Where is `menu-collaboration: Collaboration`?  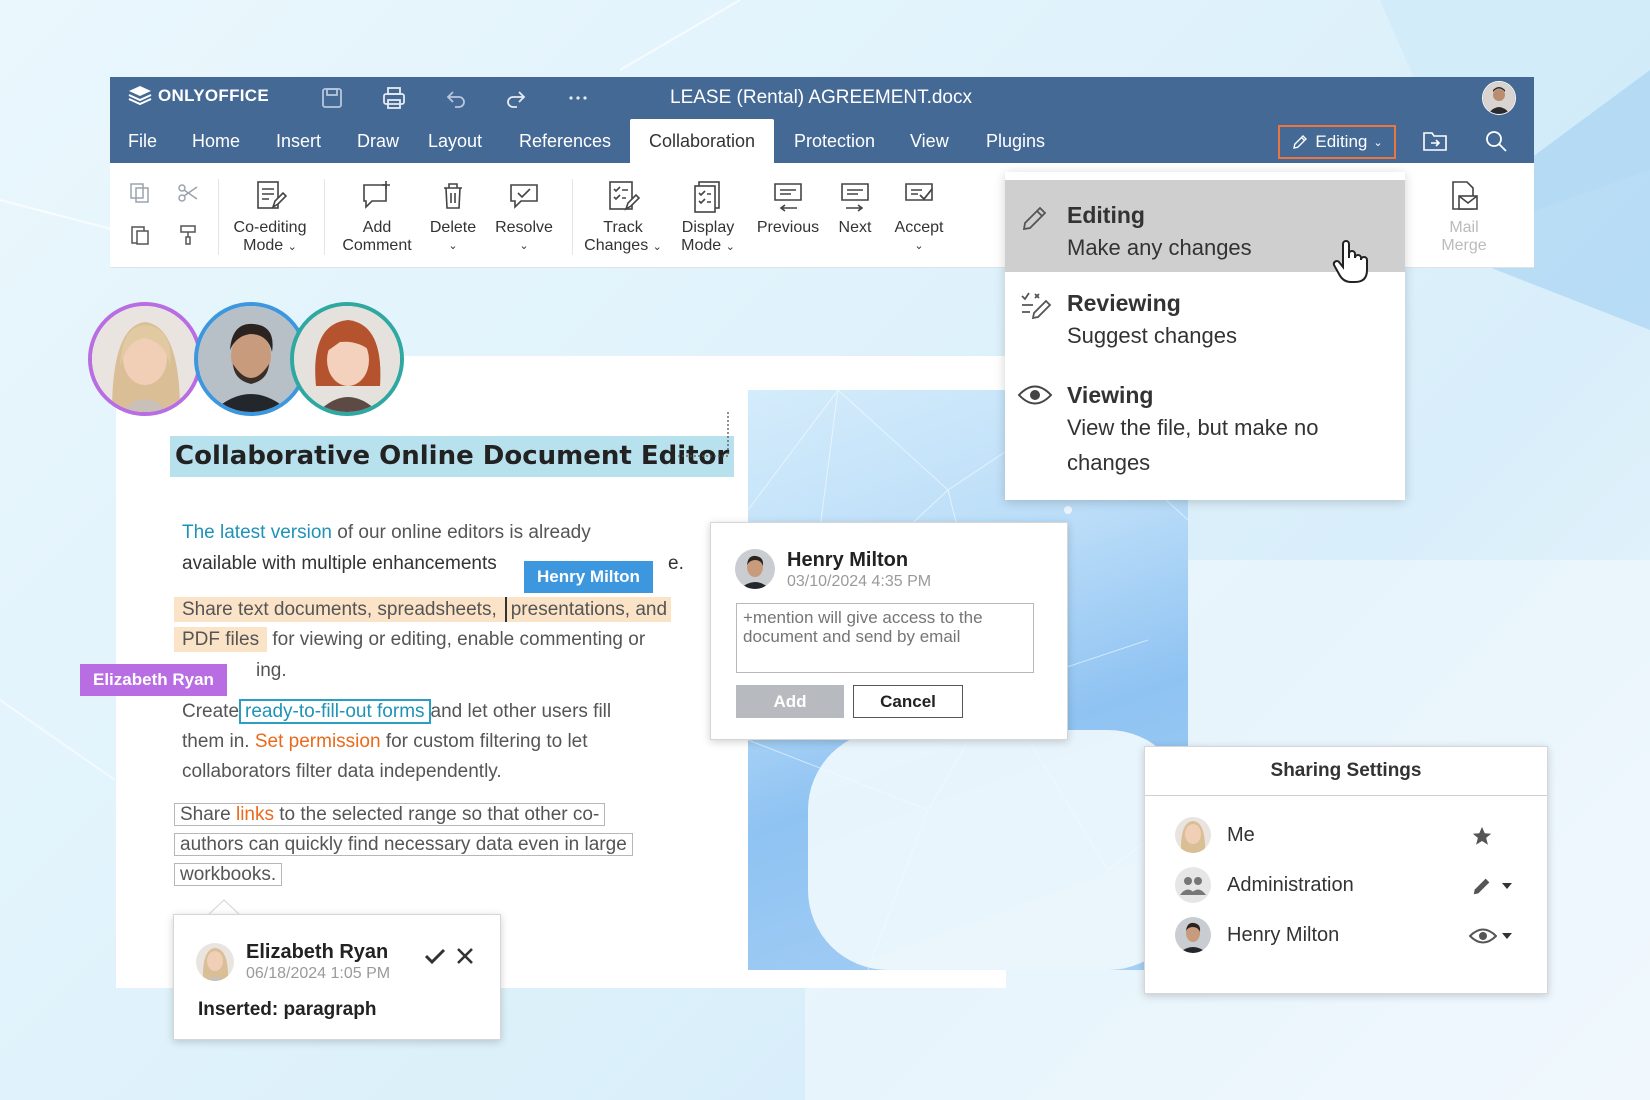 menu-collaboration: Collaboration is located at coordinates (702, 141).